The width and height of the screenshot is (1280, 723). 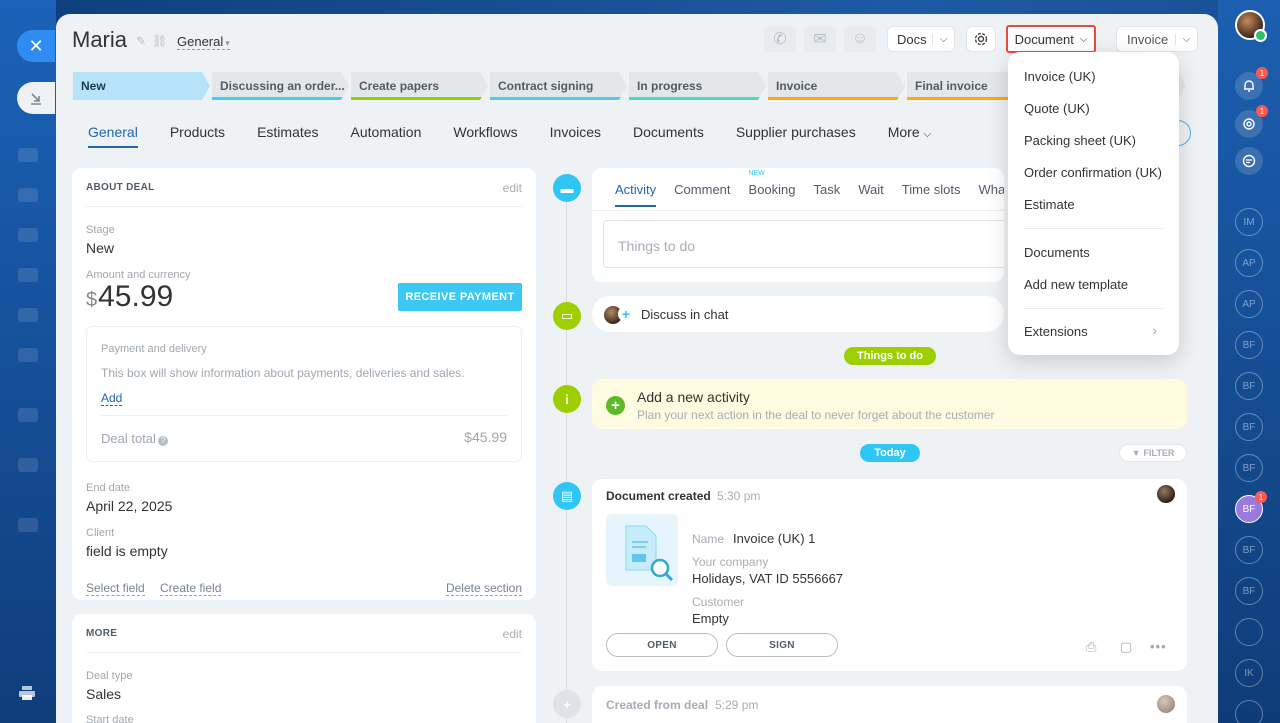 What do you see at coordinates (1249, 222) in the screenshot?
I see `recent-chat-avatar: IM` at bounding box center [1249, 222].